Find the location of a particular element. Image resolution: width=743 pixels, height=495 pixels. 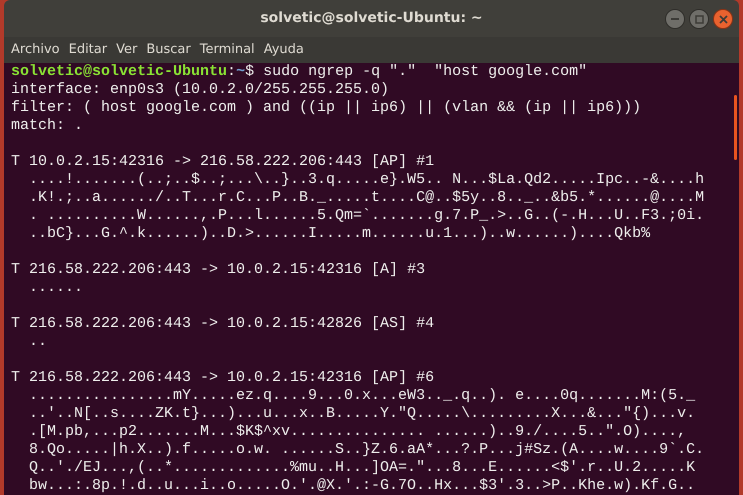

window-title: solvetic@solvetic-Ubuntu: ~ is located at coordinates (371, 18).